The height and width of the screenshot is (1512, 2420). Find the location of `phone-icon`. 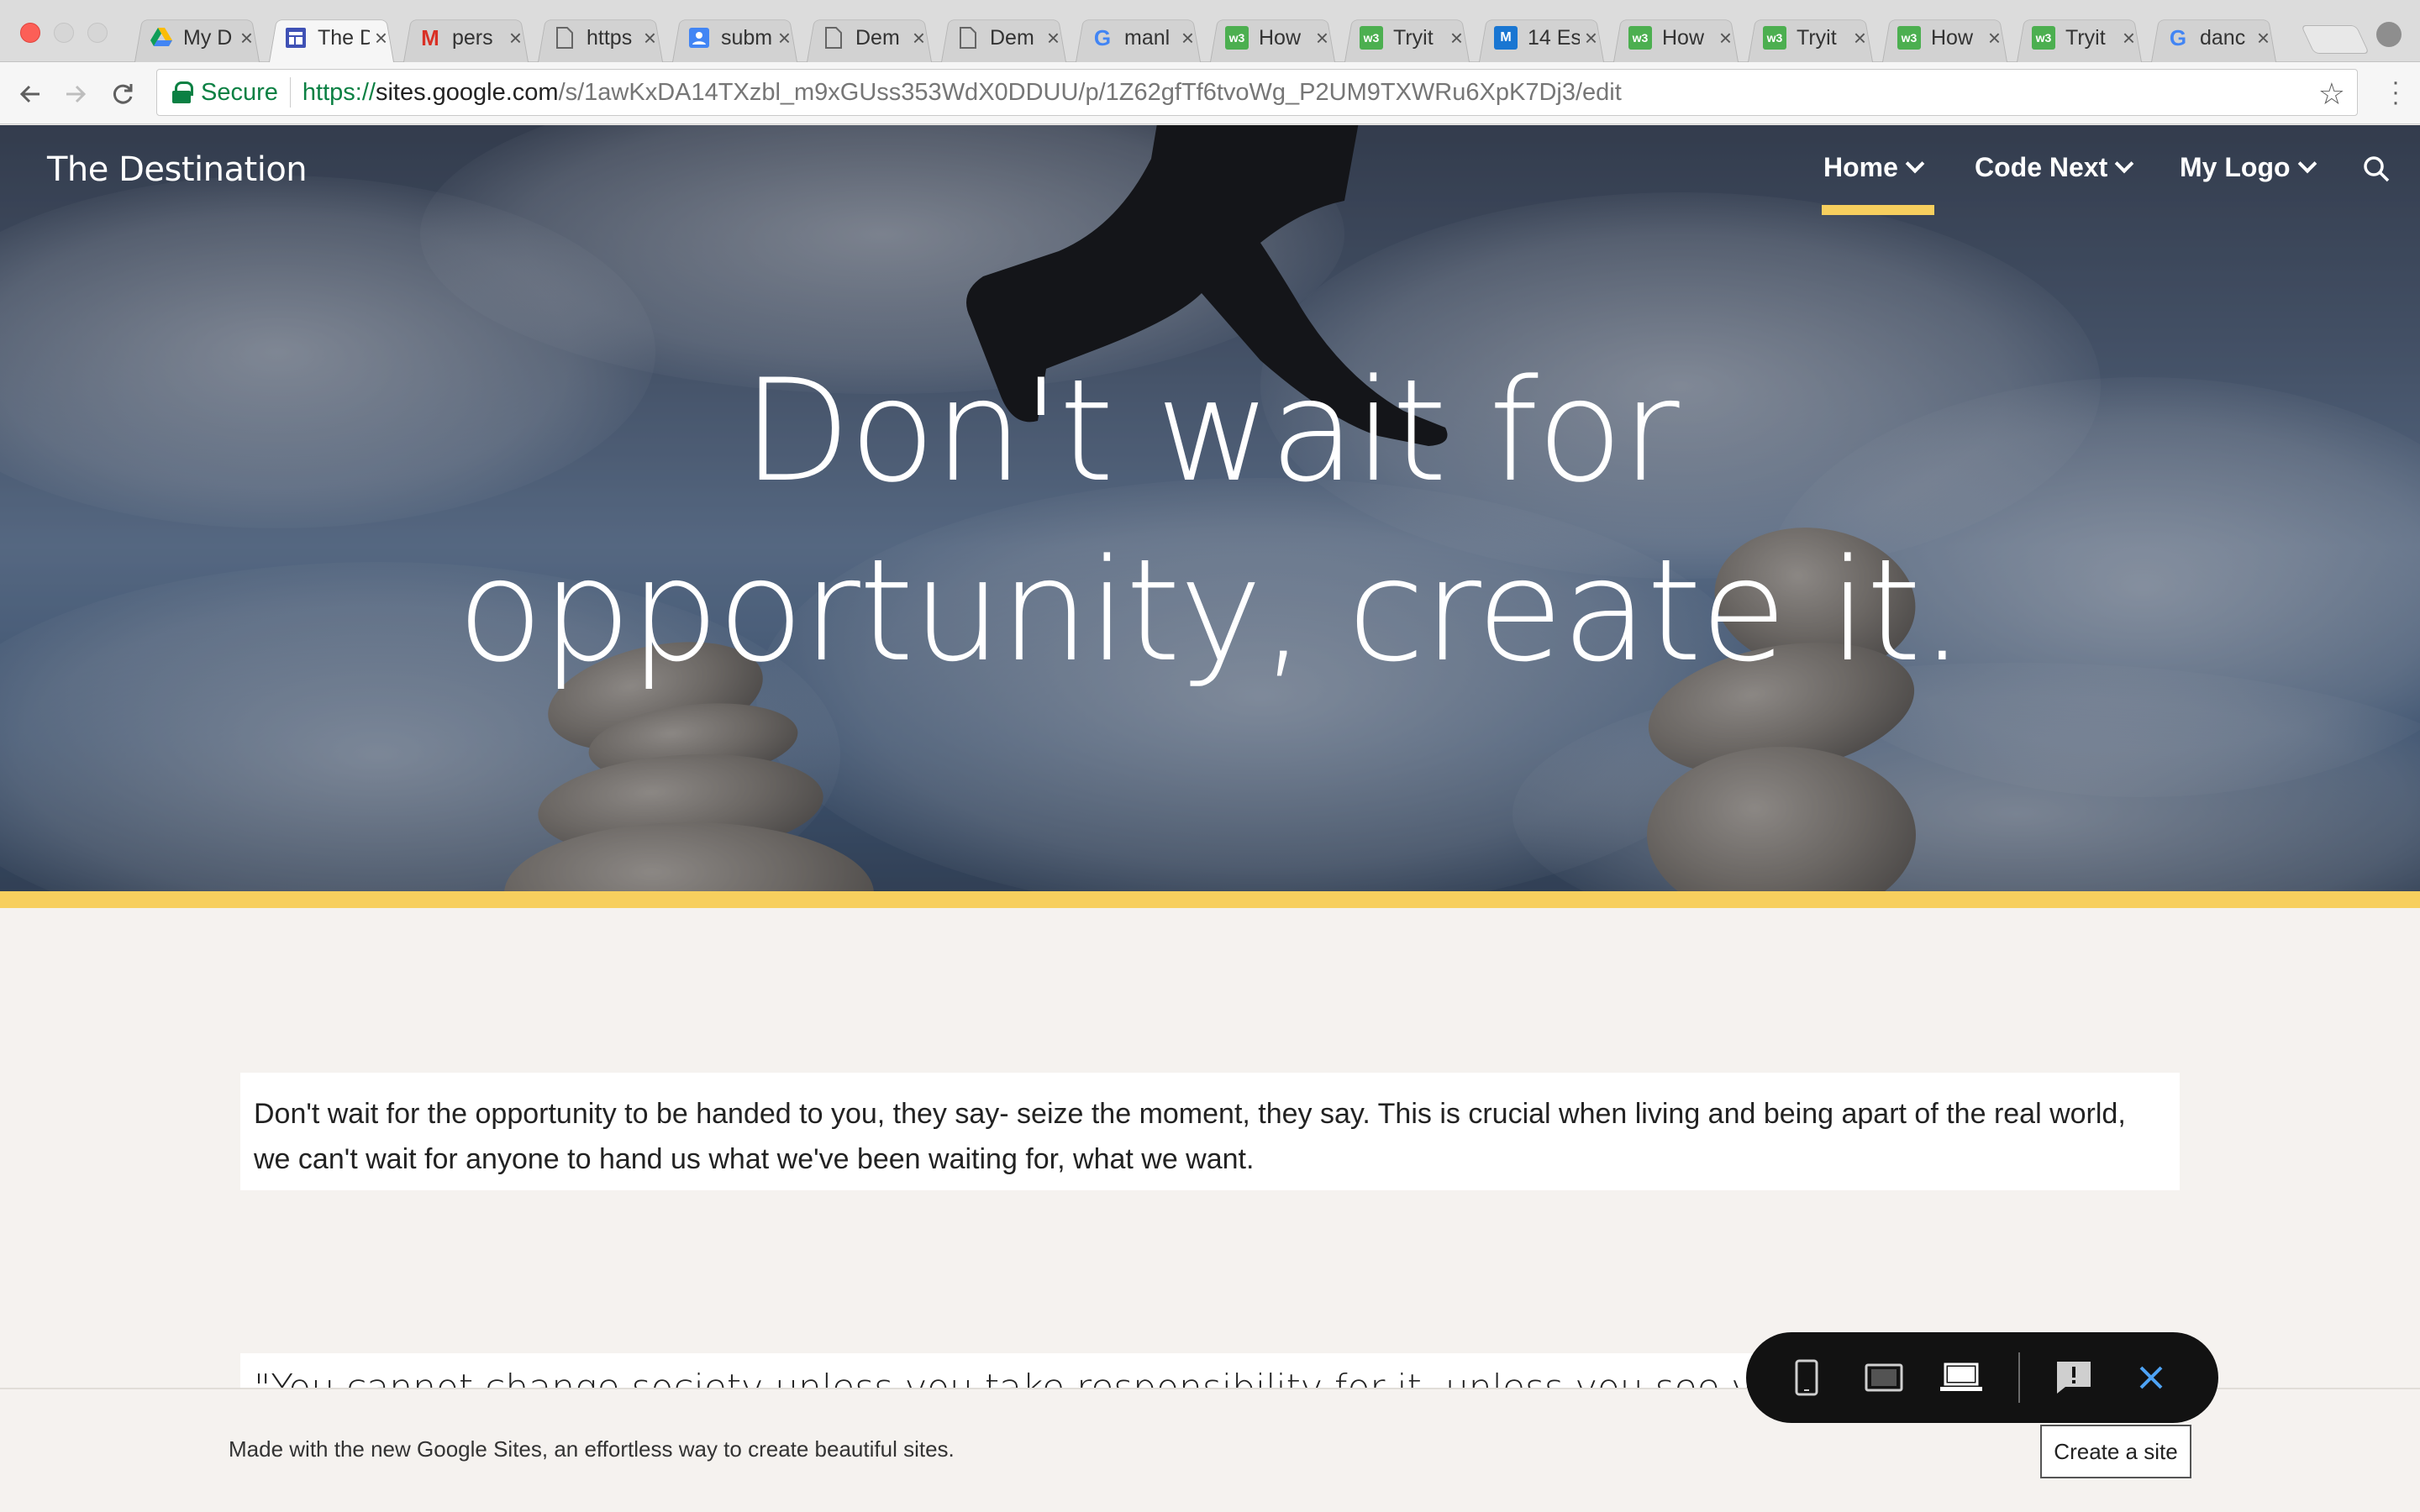

phone-icon is located at coordinates (1806, 1377).